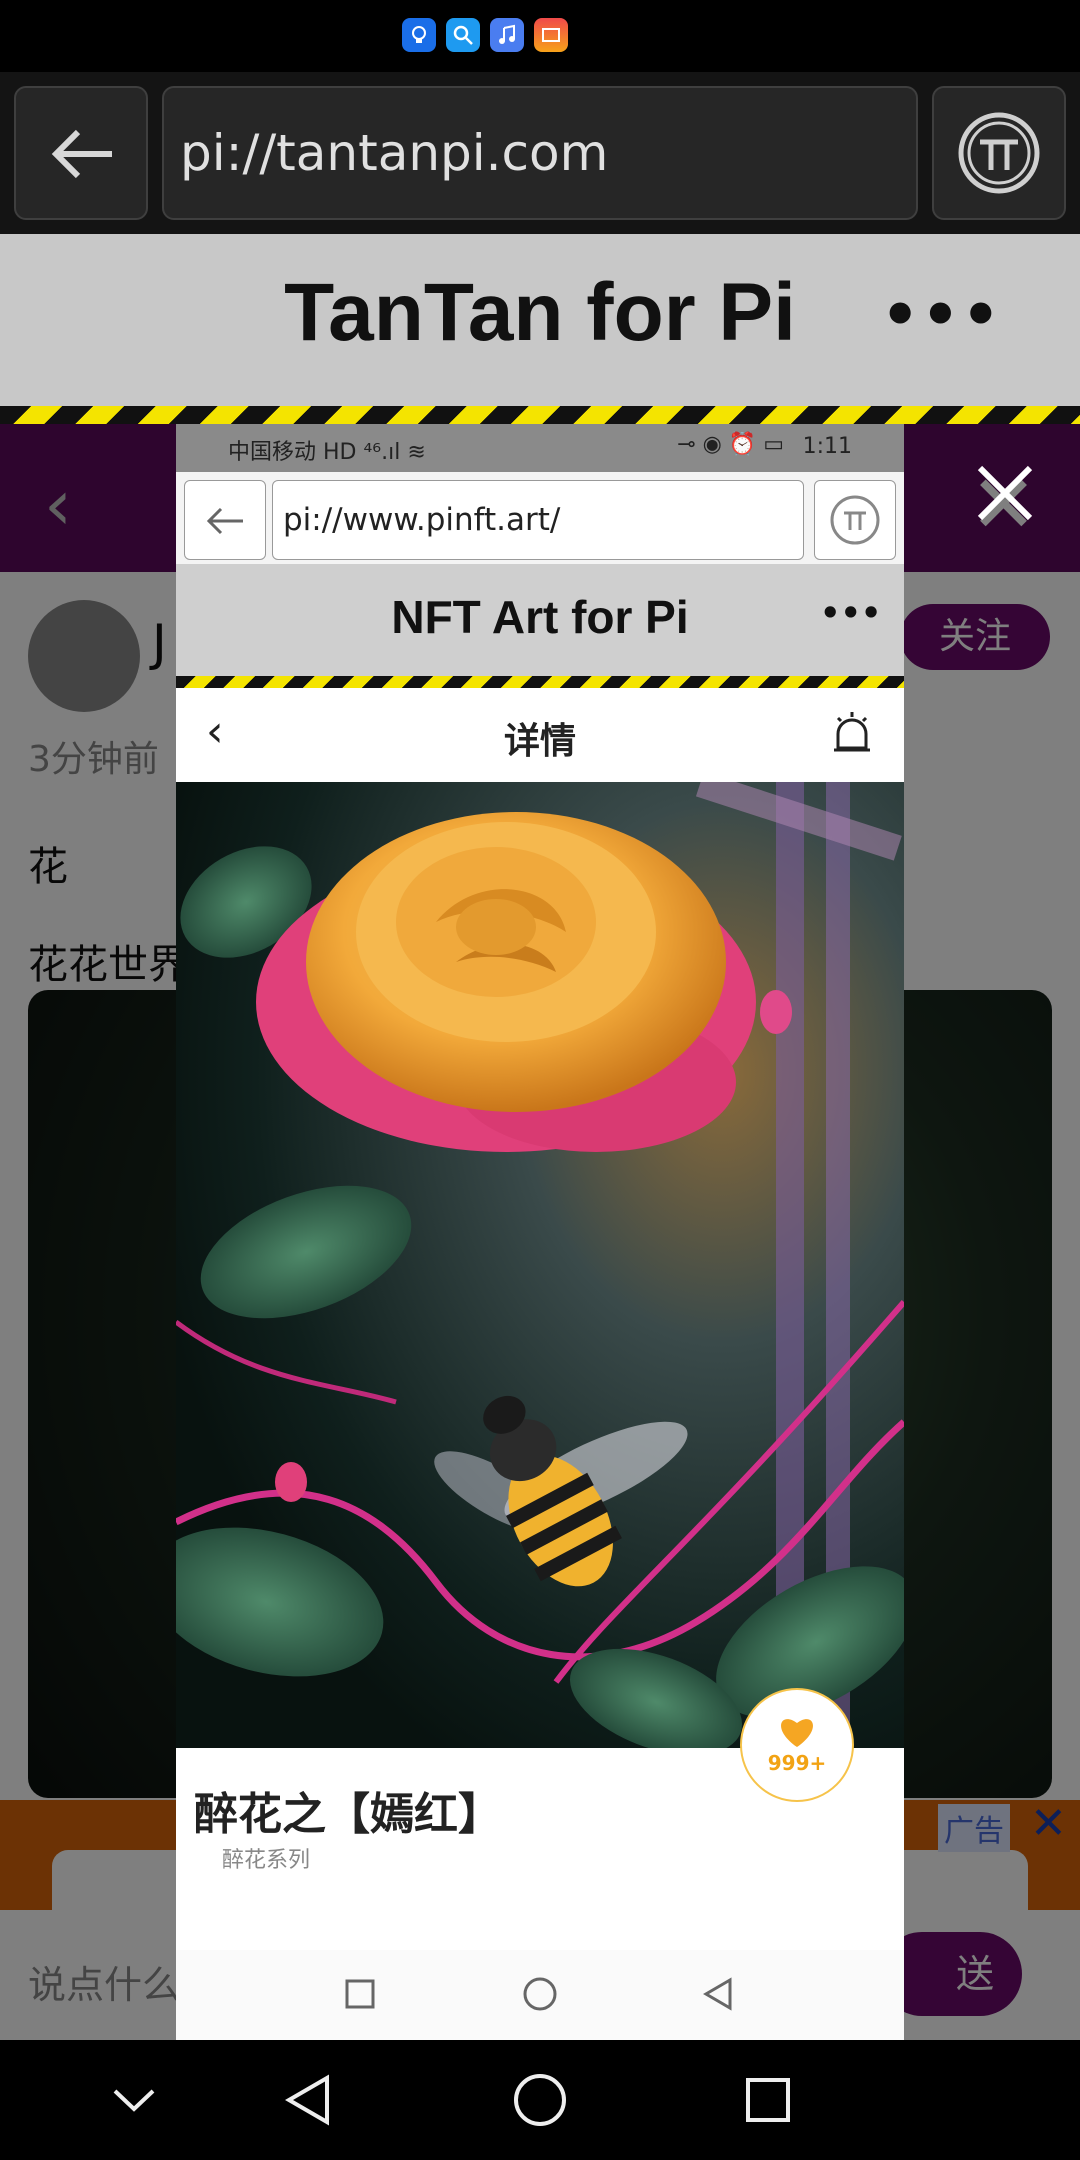 This screenshot has width=1080, height=2160. I want to click on artwork-title: 醉花之【嫣红】, so click(348, 1814).